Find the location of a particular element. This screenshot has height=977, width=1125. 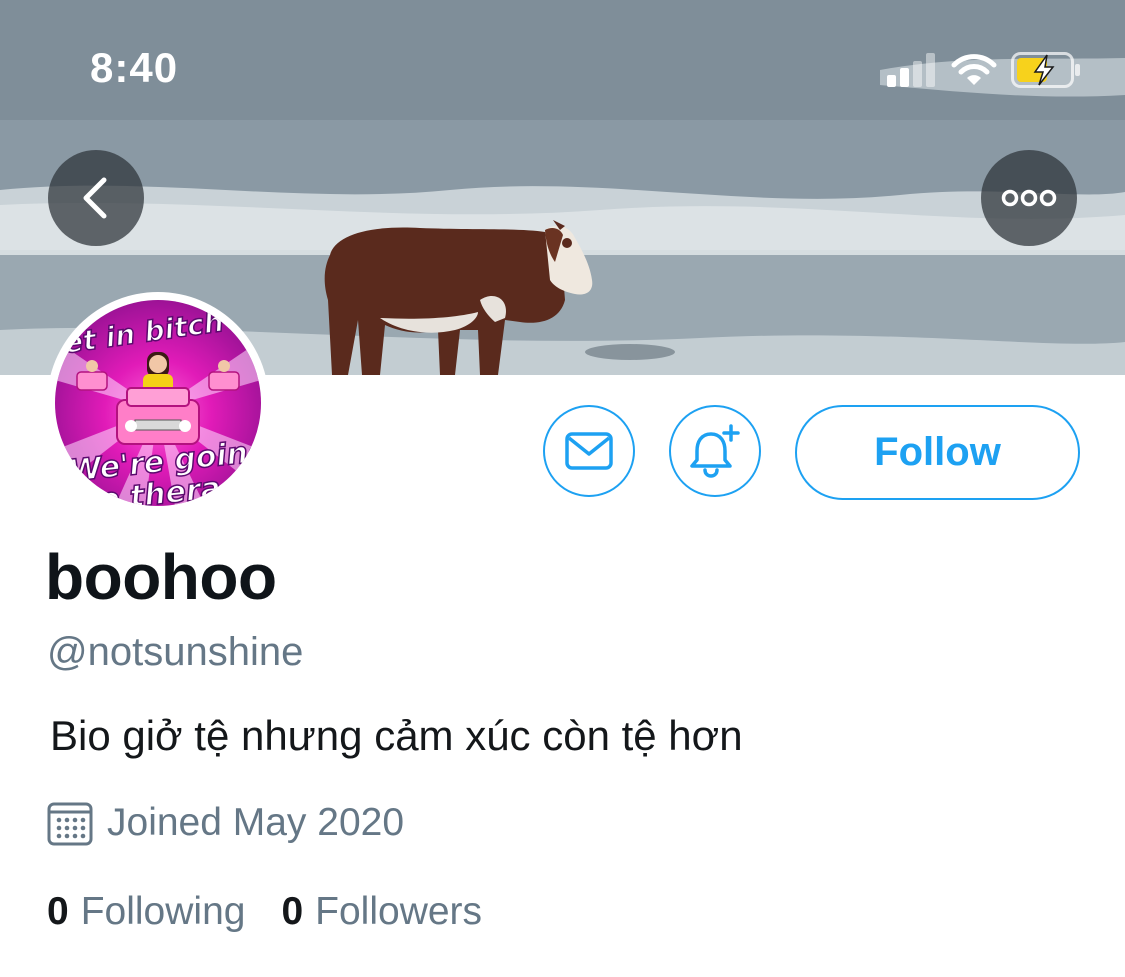

follow-button: Follow is located at coordinates (937, 452).